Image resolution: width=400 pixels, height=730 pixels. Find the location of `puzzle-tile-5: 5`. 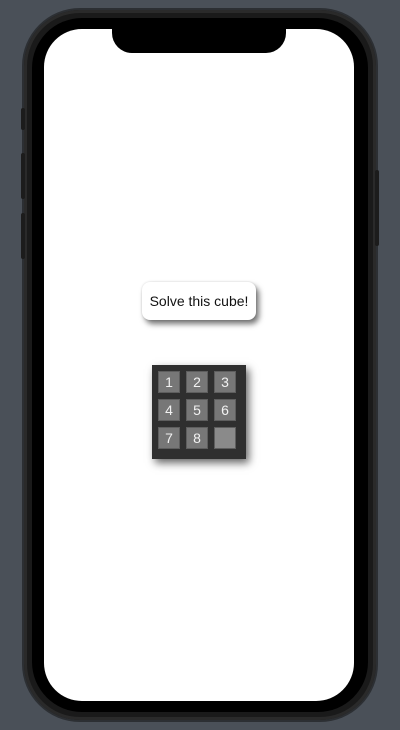

puzzle-tile-5: 5 is located at coordinates (197, 410).